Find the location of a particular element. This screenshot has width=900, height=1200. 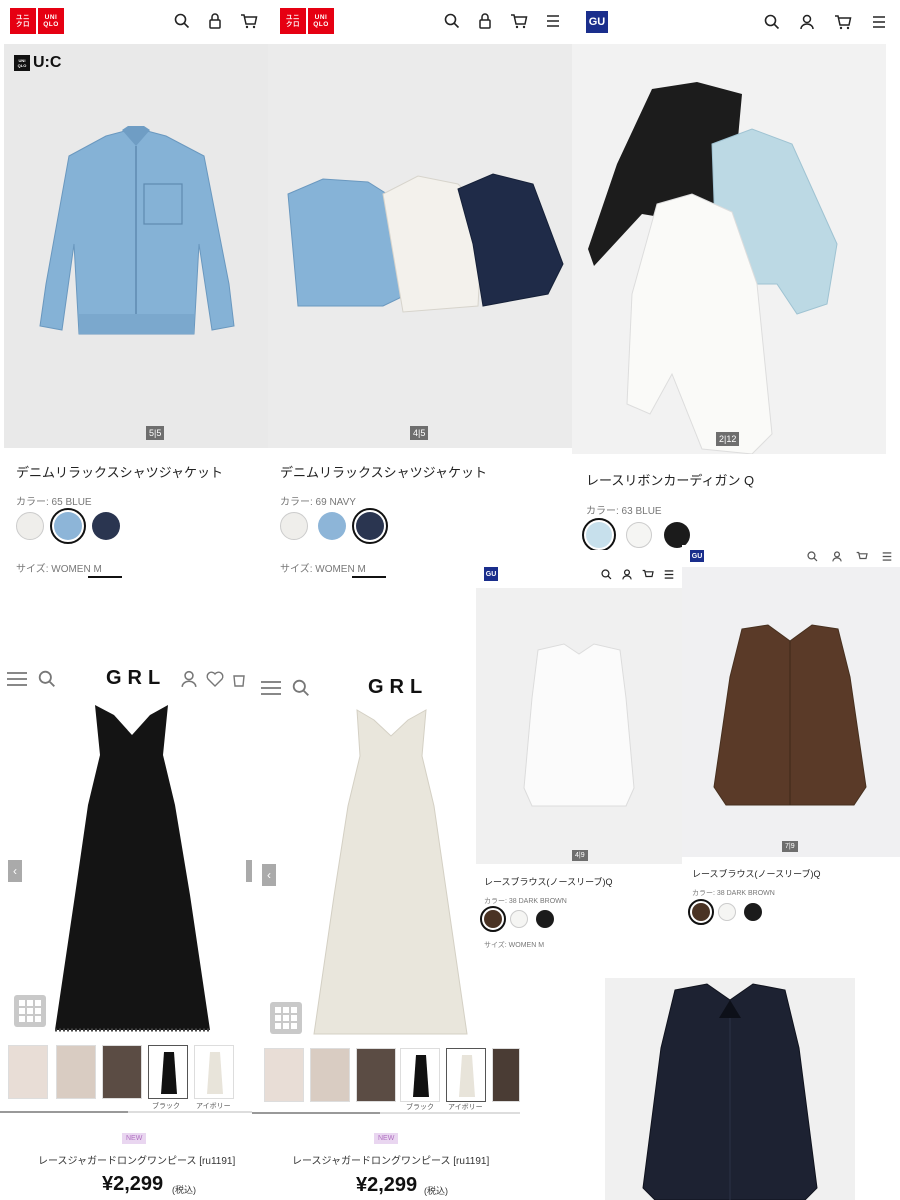

product-image: ‹ is located at coordinates (126, 865).